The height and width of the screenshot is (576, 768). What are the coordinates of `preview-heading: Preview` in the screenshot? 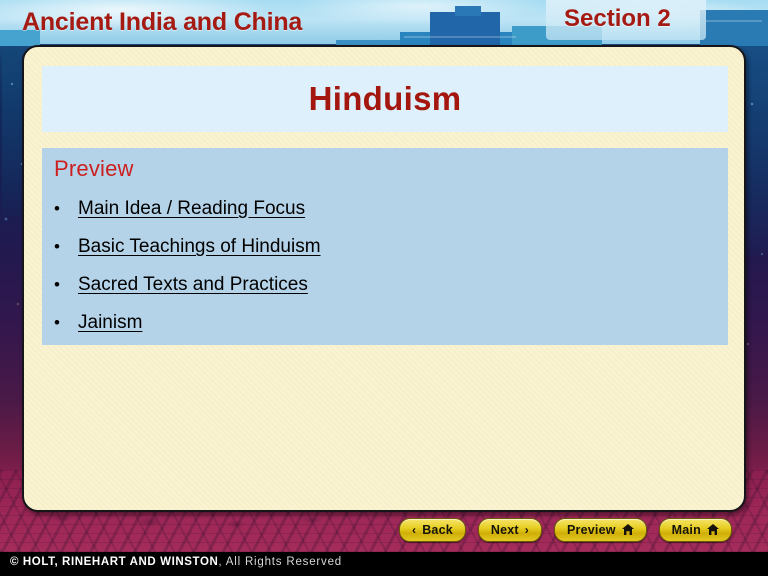 It's located at (94, 168).